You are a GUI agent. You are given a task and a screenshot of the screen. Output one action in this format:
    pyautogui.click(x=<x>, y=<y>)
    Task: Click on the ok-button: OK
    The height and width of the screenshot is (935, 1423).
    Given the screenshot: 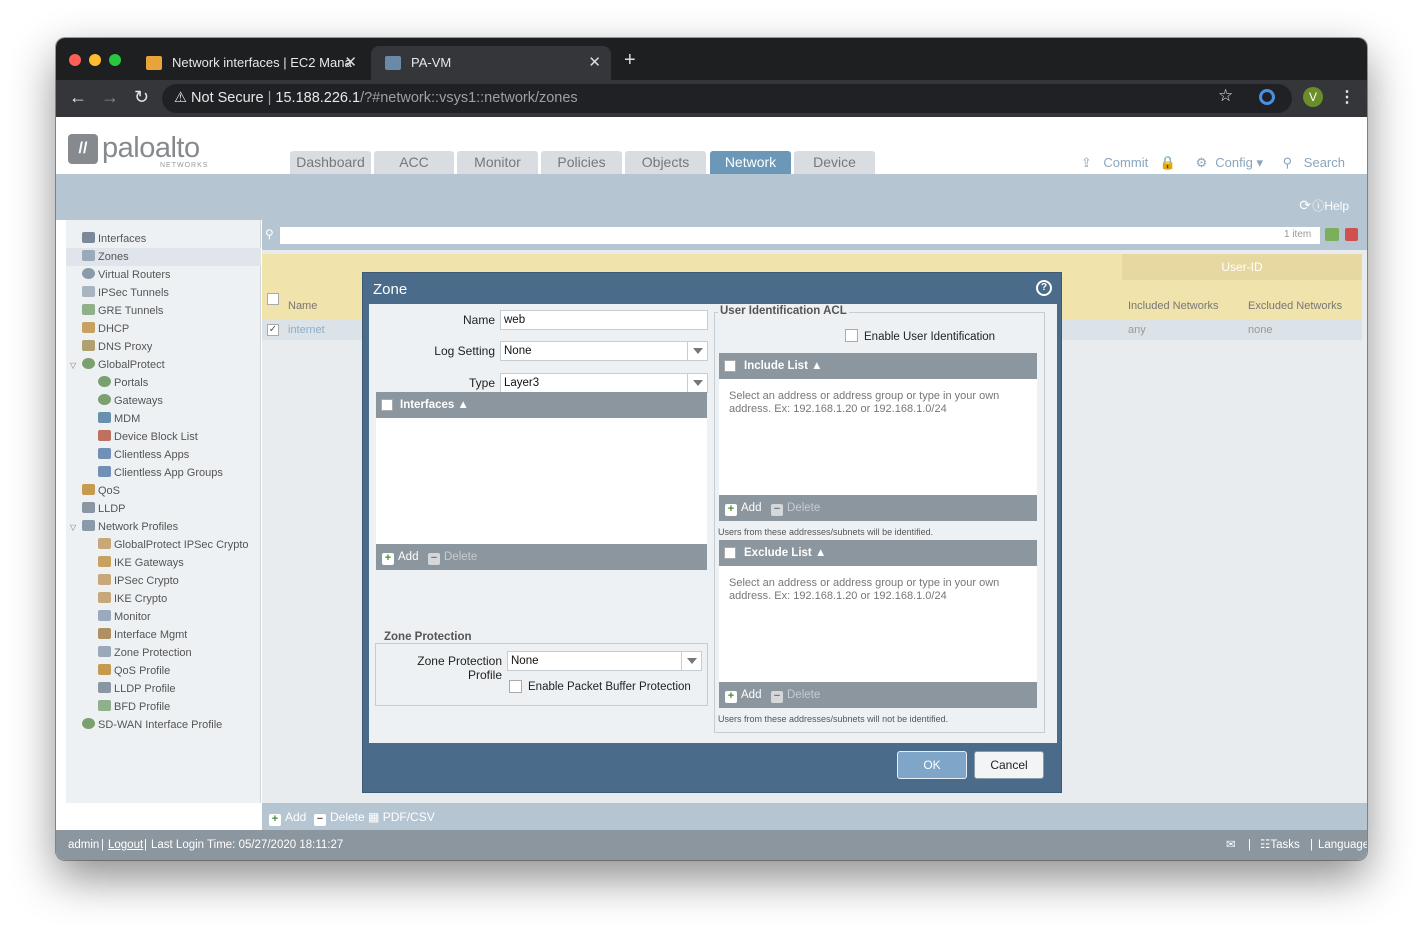 What is the action you would take?
    pyautogui.click(x=932, y=765)
    